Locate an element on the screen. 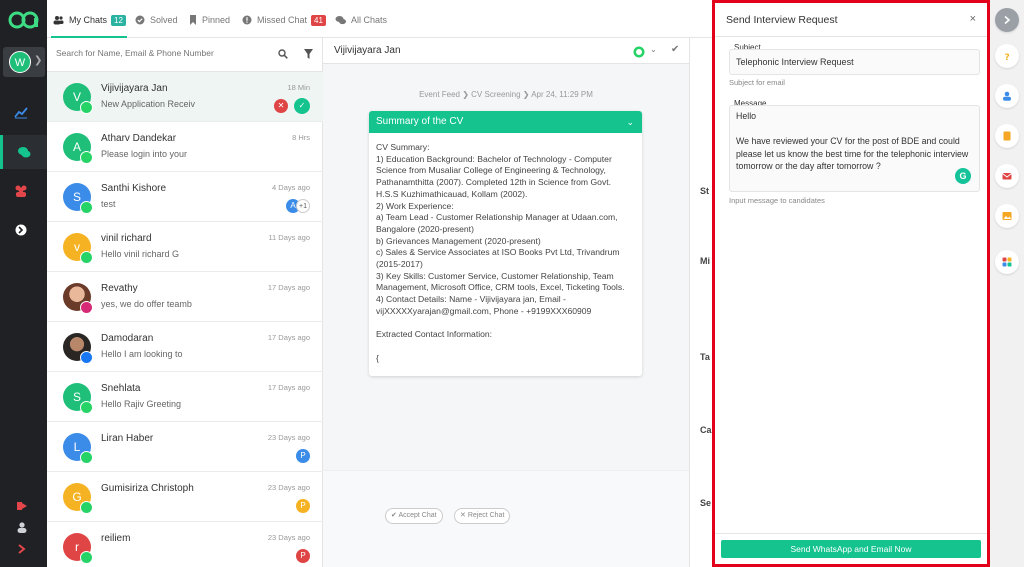 The height and width of the screenshot is (567, 1024). details-section-label: Se is located at coordinates (706, 503).